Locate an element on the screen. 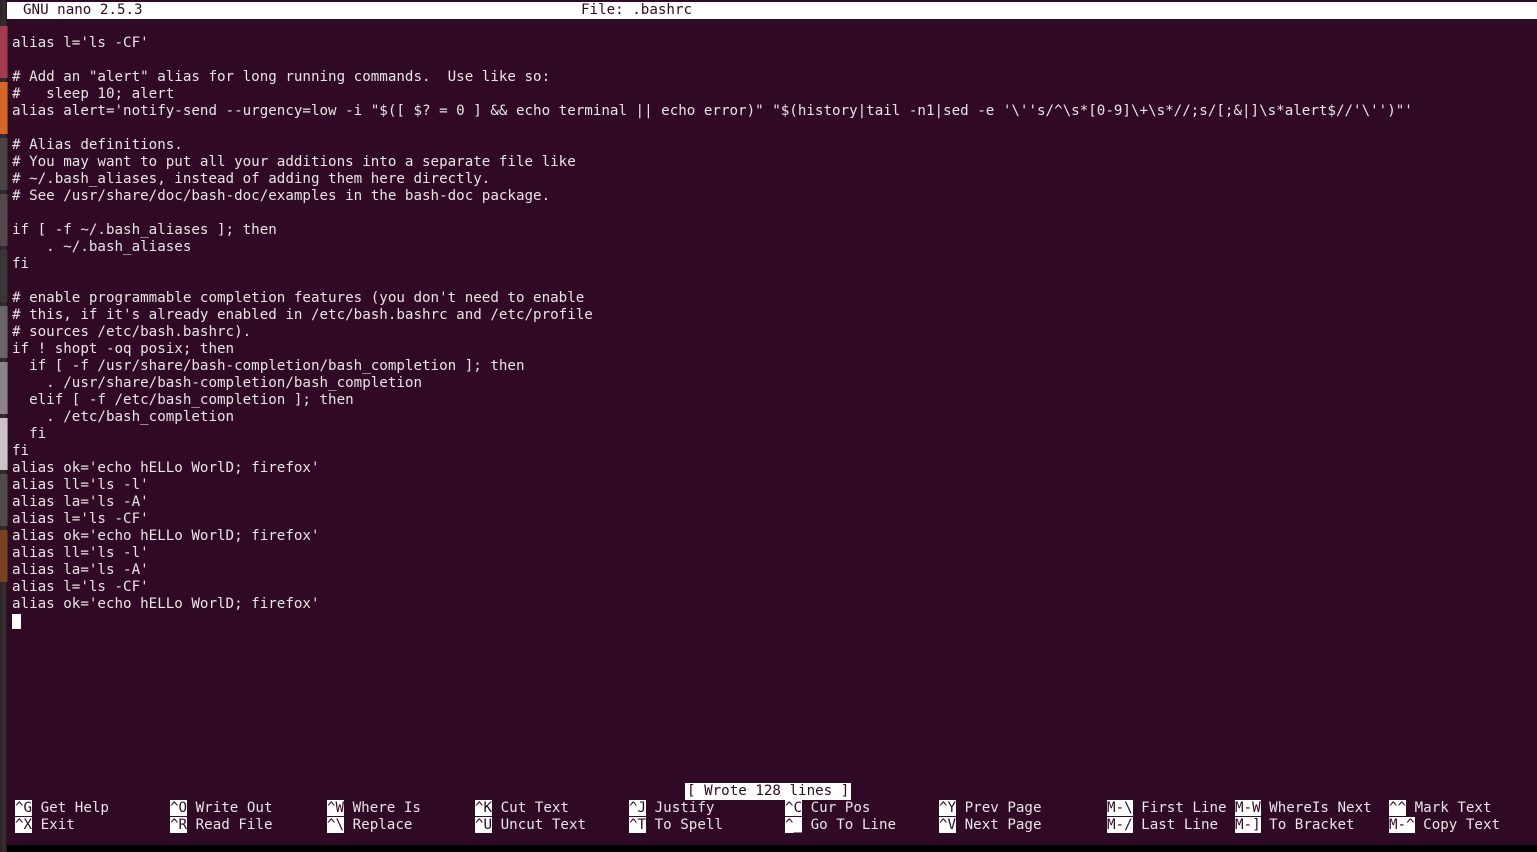  shortcut-item: ^W Where Is is located at coordinates (374, 808).